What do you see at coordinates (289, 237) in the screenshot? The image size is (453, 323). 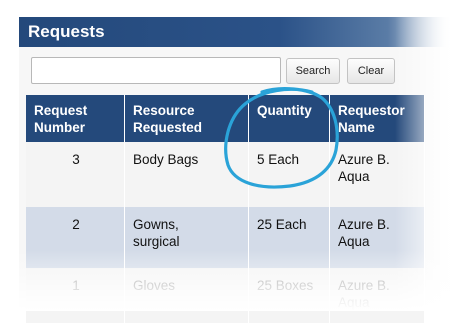 I see `cell-quantity: 25 Each` at bounding box center [289, 237].